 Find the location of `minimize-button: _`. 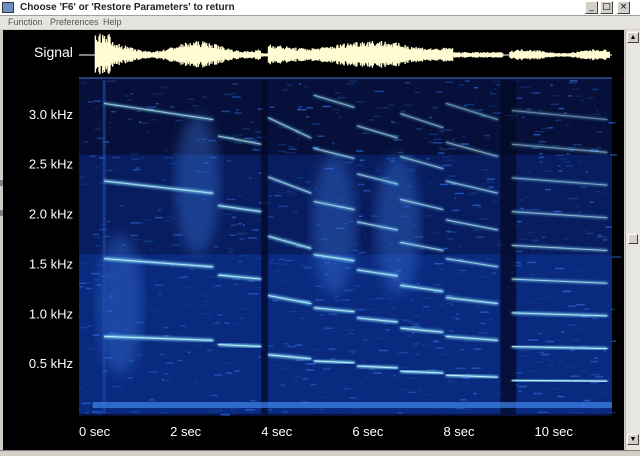

minimize-button: _ is located at coordinates (591, 7).